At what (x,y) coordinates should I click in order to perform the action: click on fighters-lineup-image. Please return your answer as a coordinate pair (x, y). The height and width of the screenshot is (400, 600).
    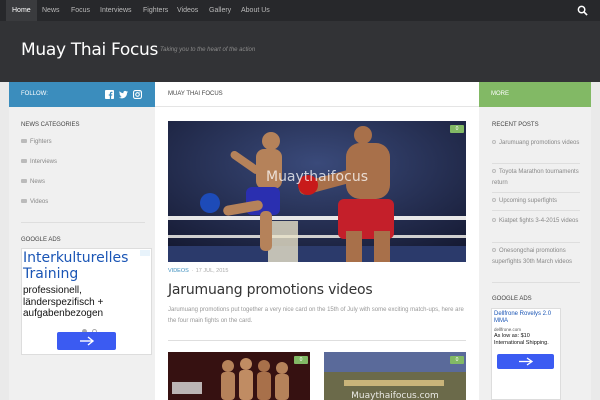
    Looking at the image, I should click on (239, 376).